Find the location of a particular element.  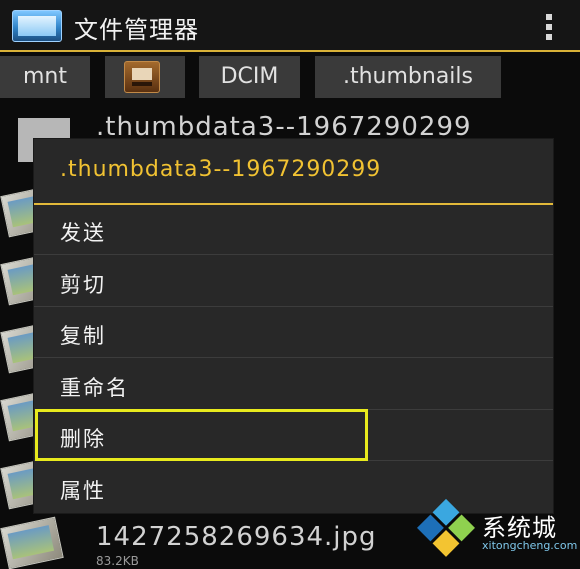

app-title: 文件管理器 is located at coordinates (136, 30).